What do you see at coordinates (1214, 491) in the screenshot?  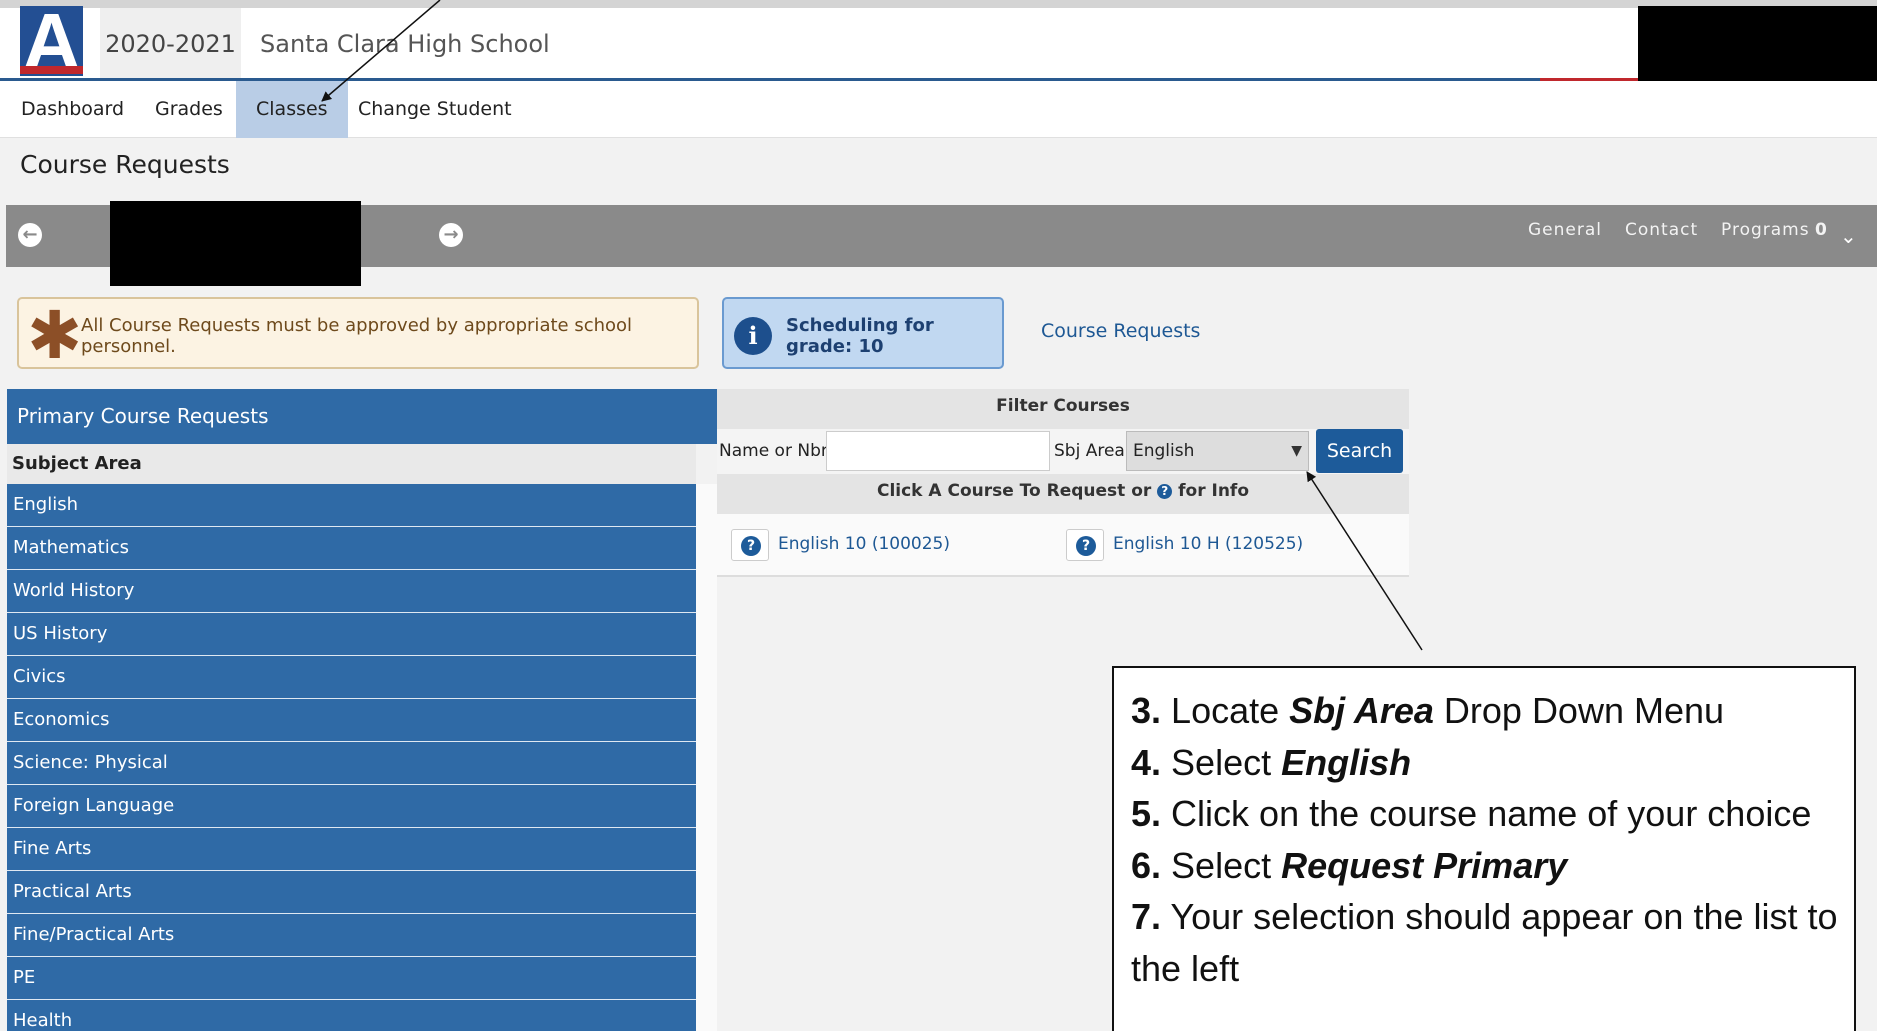 I see `click-suffix: for Info` at bounding box center [1214, 491].